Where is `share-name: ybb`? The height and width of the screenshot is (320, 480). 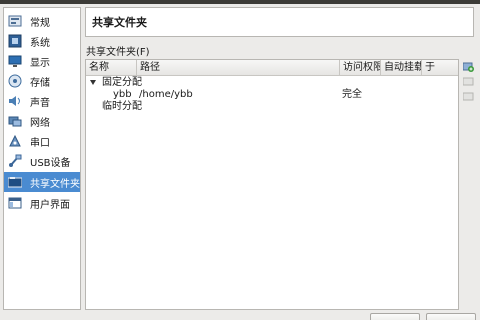 share-name: ybb is located at coordinates (122, 94).